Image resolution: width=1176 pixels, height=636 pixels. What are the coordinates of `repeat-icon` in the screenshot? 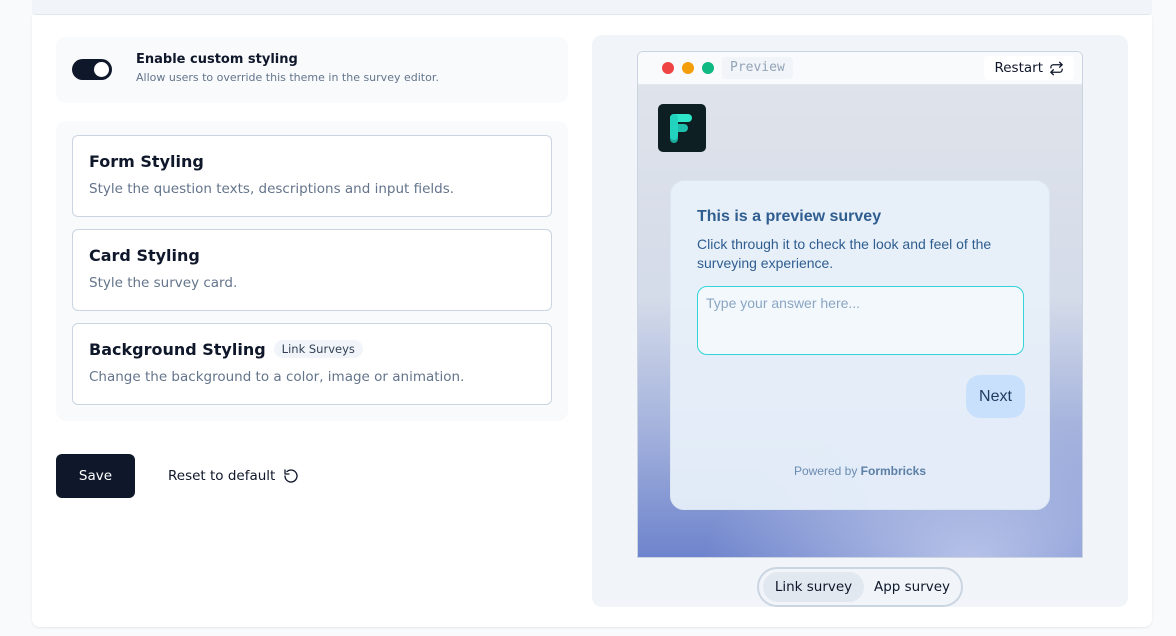 It's located at (1056, 68).